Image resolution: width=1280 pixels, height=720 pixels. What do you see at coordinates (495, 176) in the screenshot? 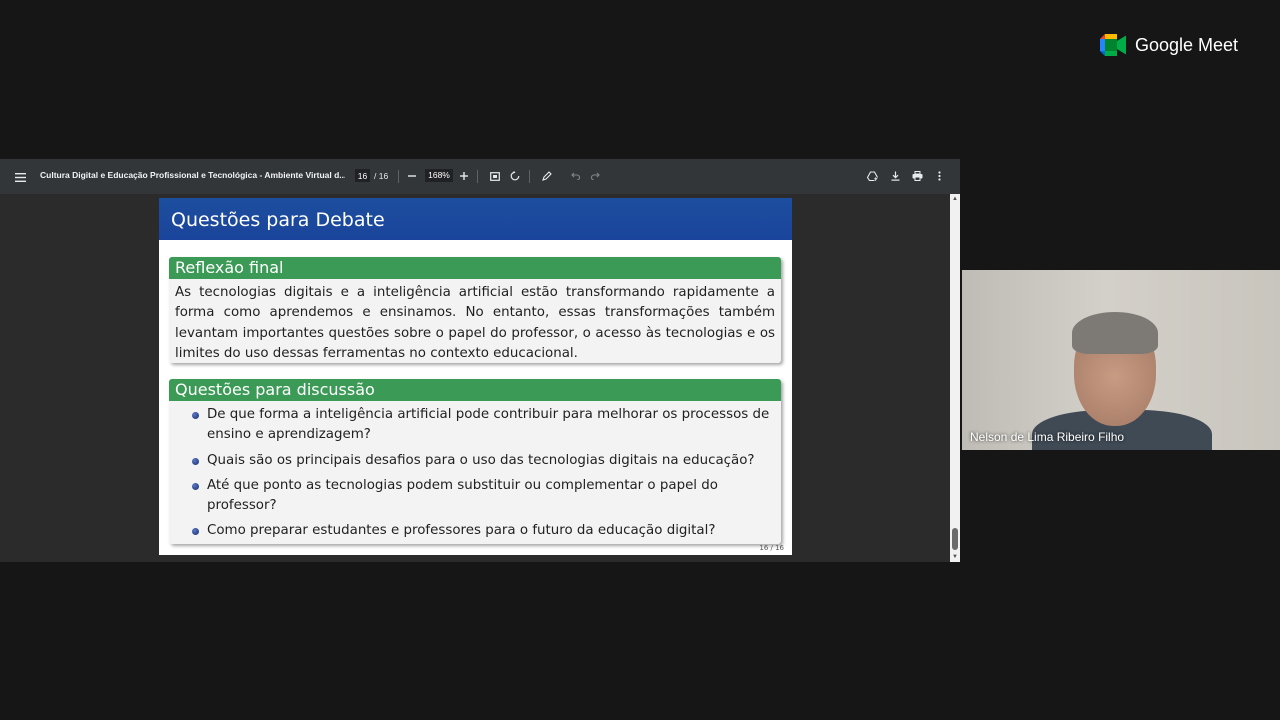
I see `fit-page-icon` at bounding box center [495, 176].